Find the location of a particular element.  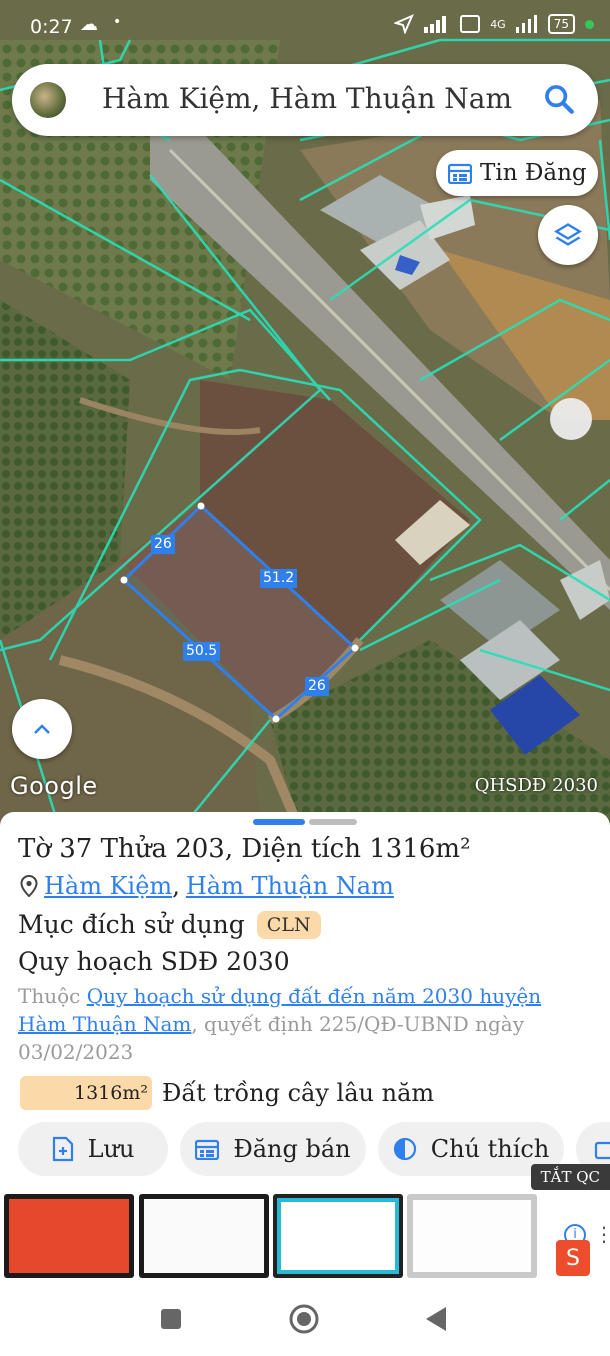

commune-link: Hàm Kiệm is located at coordinates (108, 886).